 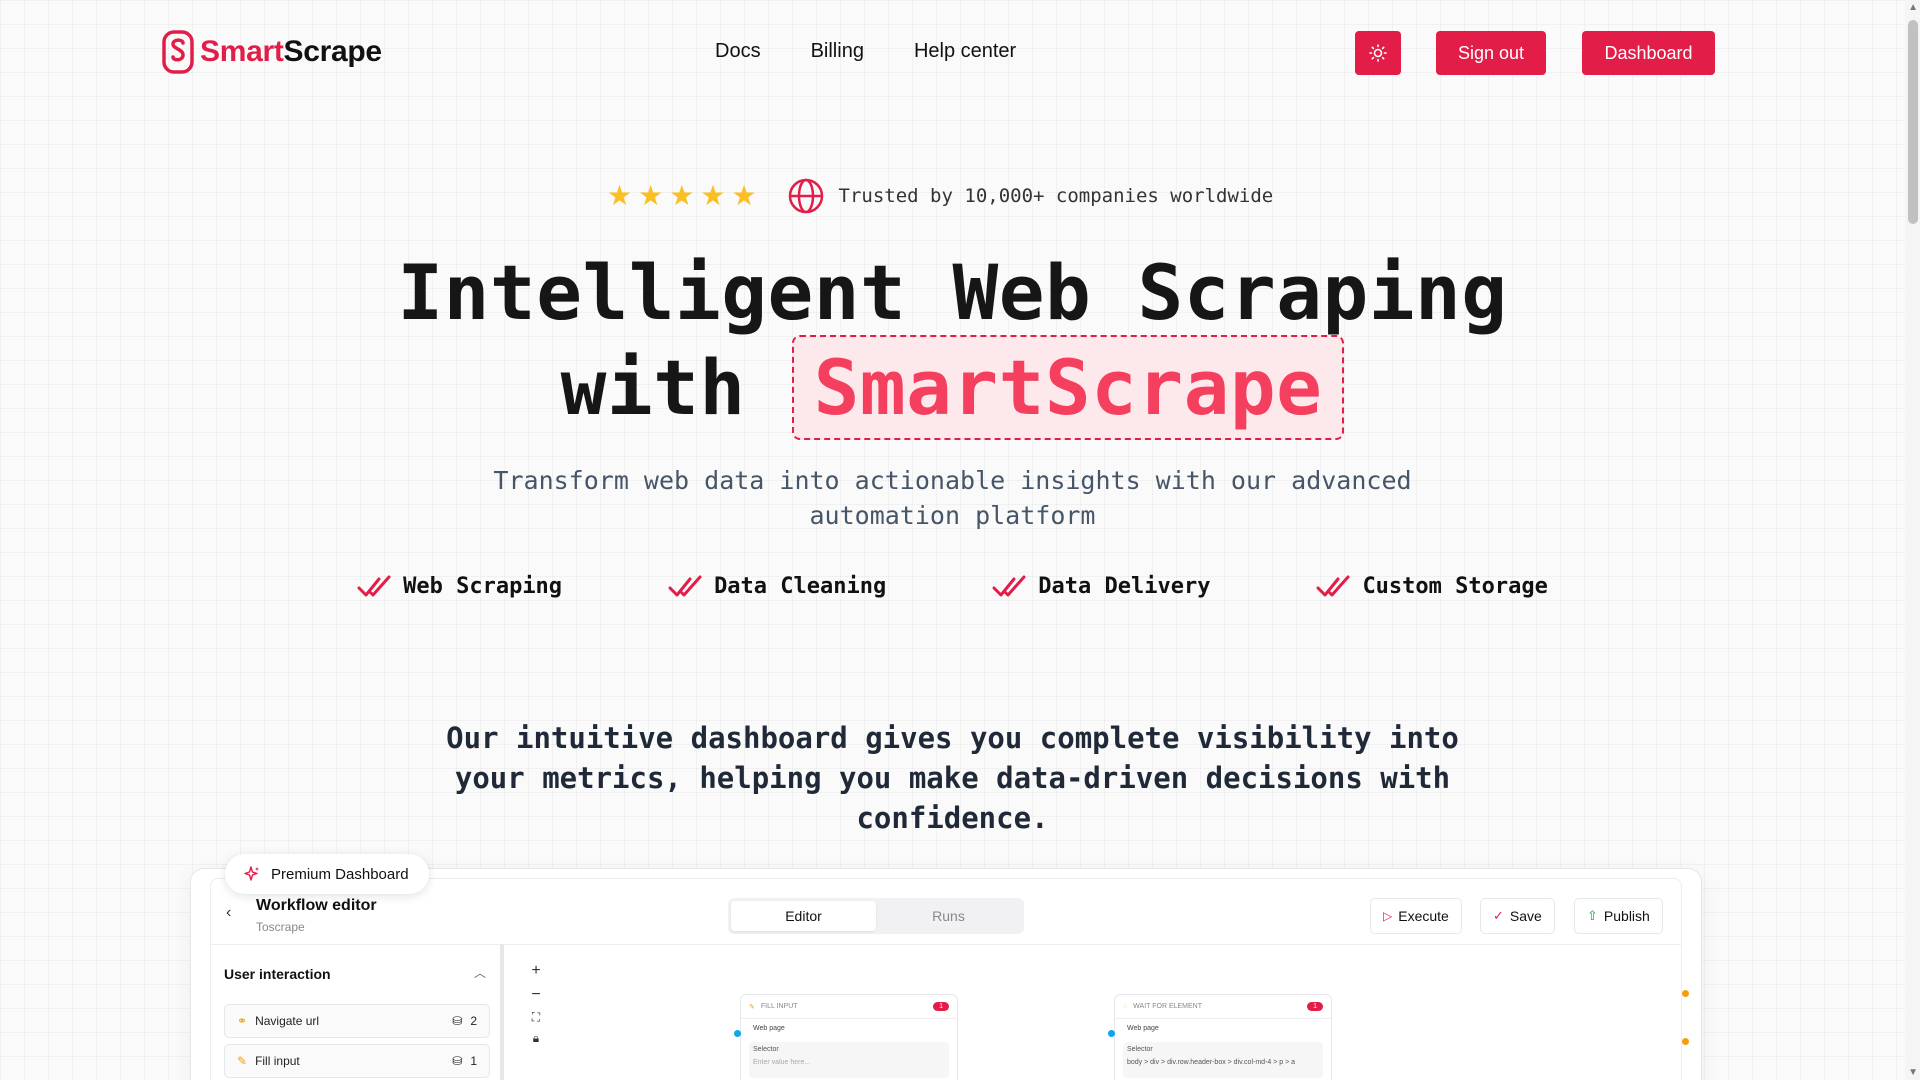 I want to click on hero-highlight: SmartScrape, so click(x=1068, y=387).